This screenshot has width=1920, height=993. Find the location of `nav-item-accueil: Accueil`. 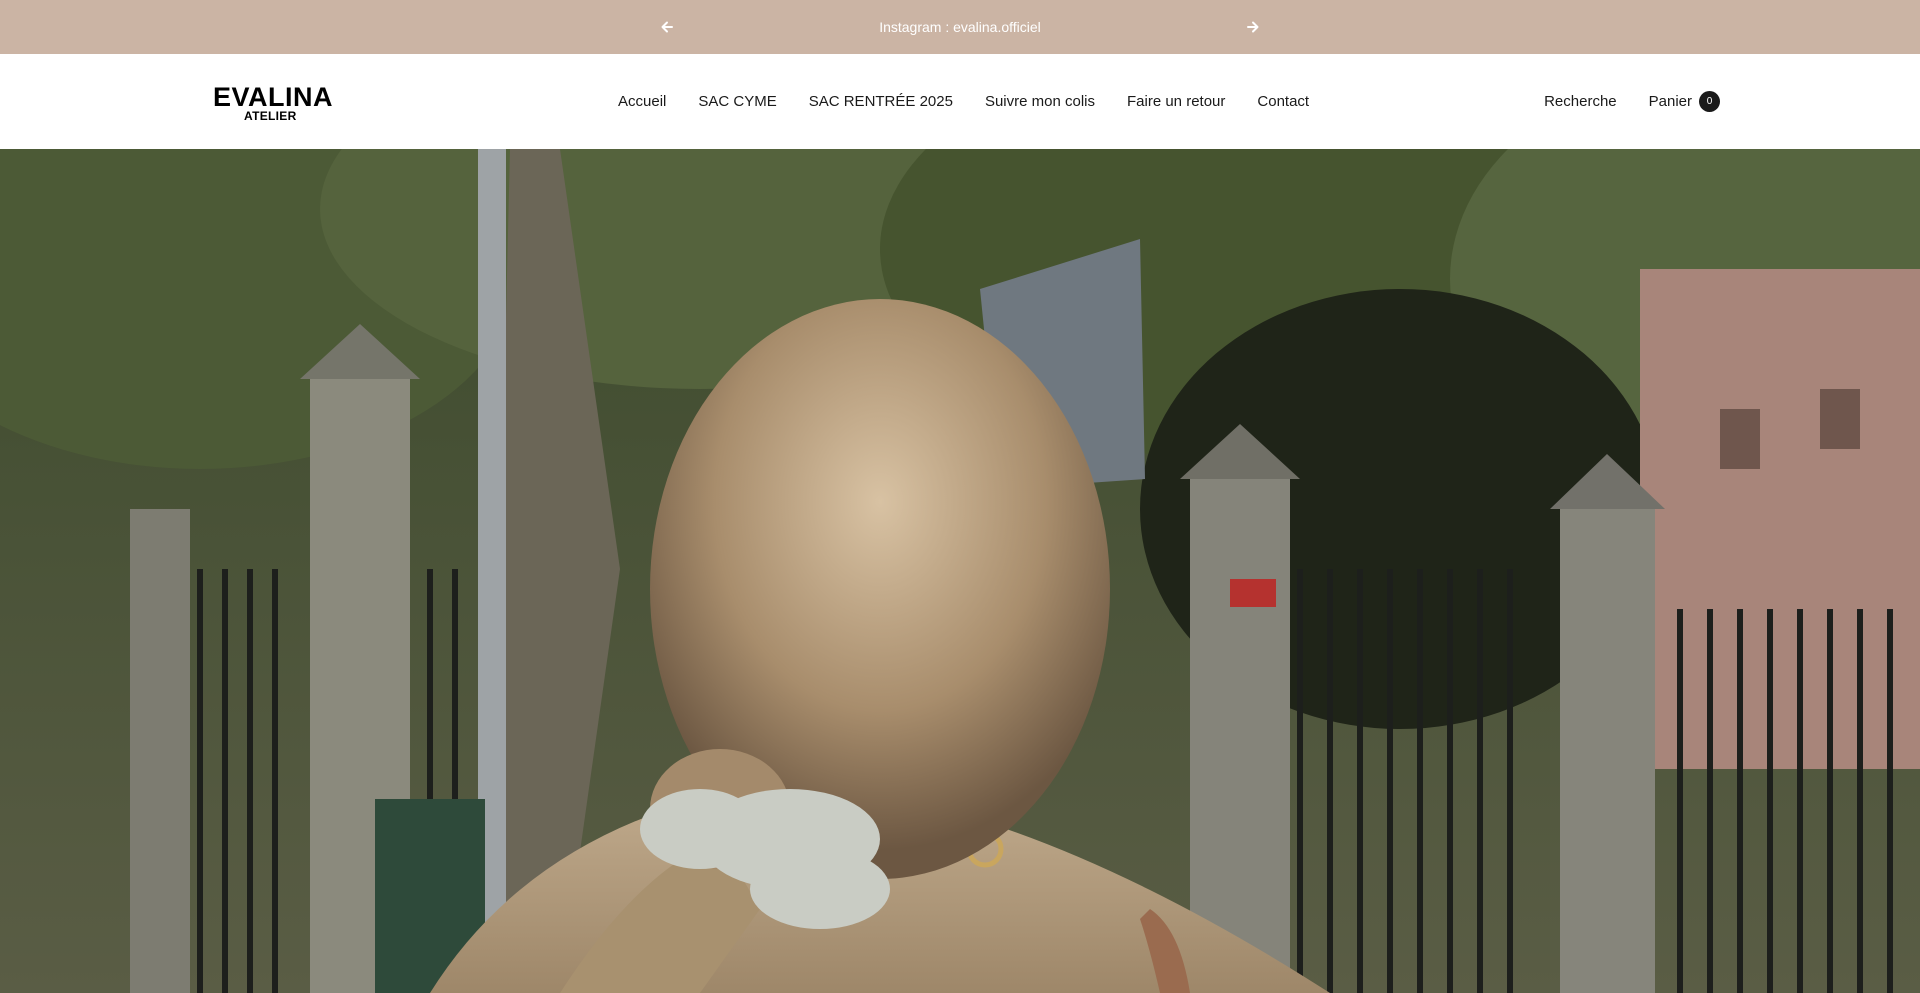

nav-item-accueil: Accueil is located at coordinates (642, 101).